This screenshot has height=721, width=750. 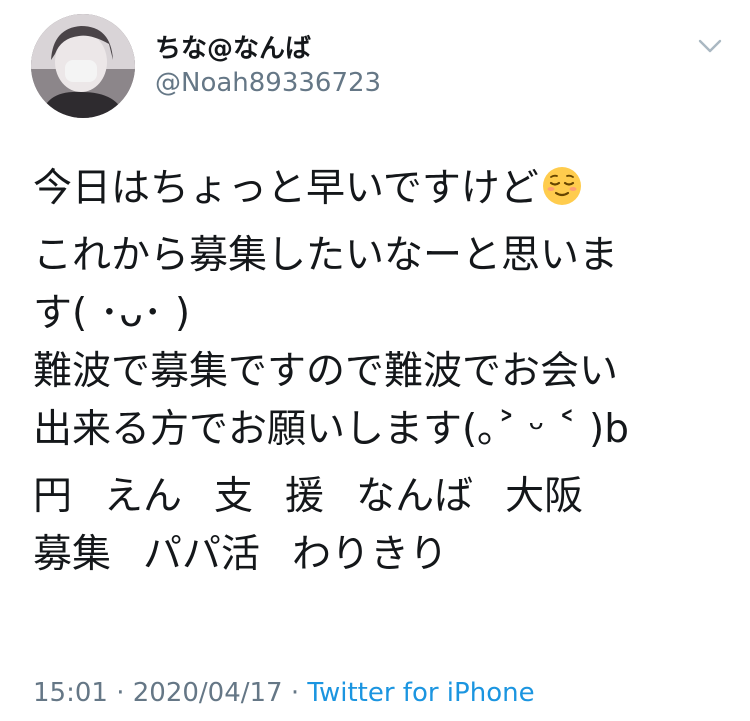 What do you see at coordinates (83, 66) in the screenshot?
I see `avatar` at bounding box center [83, 66].